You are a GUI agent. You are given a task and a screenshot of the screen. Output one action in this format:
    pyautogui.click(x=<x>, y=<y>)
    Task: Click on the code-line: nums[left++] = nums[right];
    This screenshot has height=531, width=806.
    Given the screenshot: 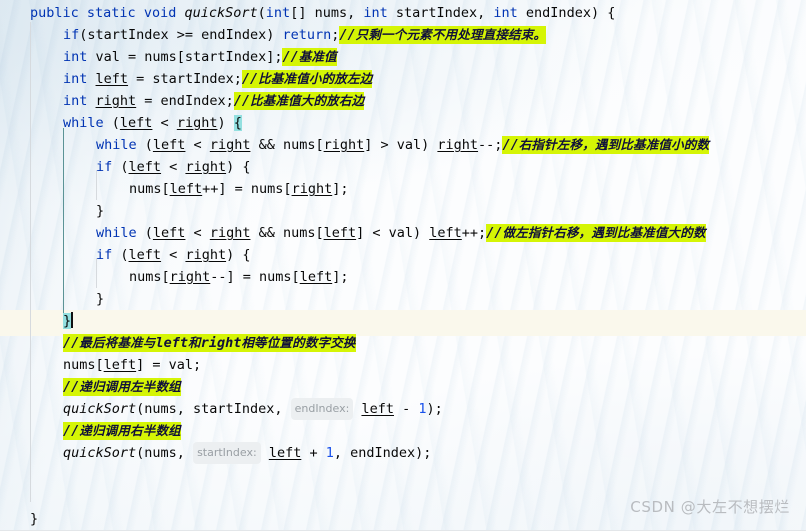 What is the action you would take?
    pyautogui.click(x=403, y=189)
    